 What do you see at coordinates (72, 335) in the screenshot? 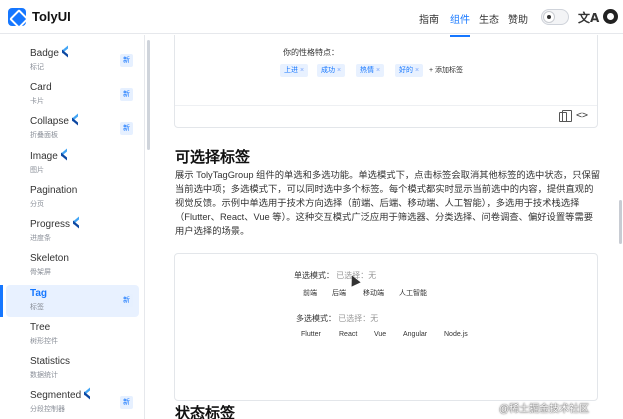
I see `sidebar-item-tree: Tree 树形控件` at bounding box center [72, 335].